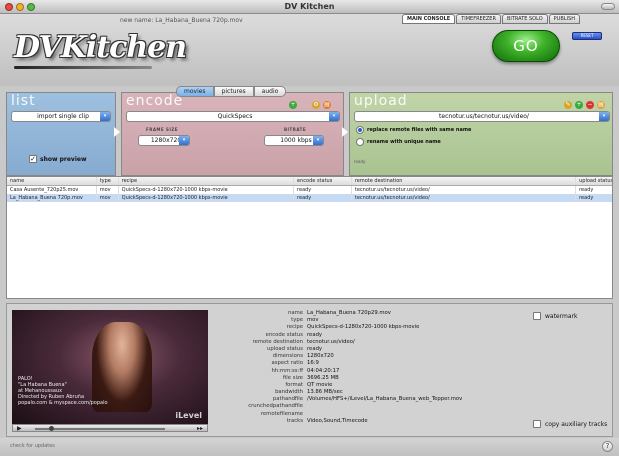 Image resolution: width=619 pixels, height=456 pixels. I want to click on copy-auxiliary-tracks-label: copy auxiliary tracks, so click(576, 424).